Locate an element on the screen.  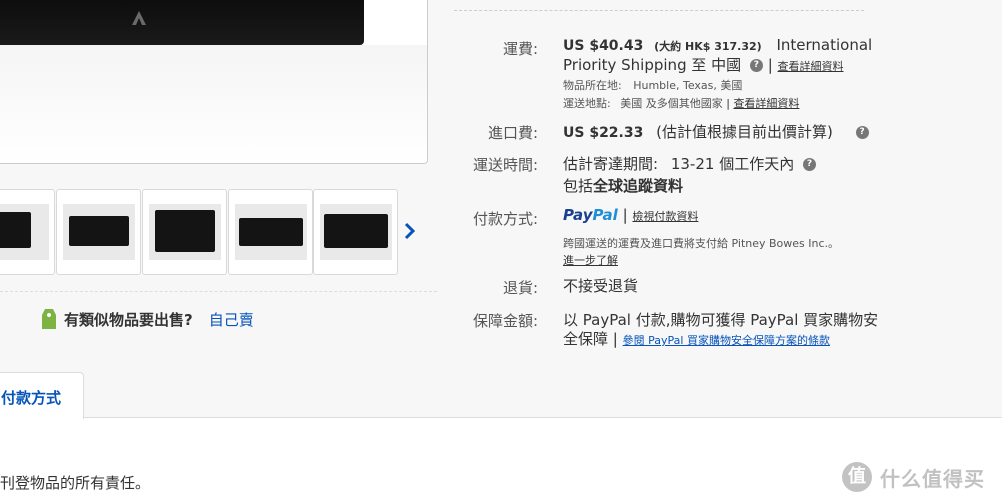
tab-payment: 付款方式 is located at coordinates (42, 395).